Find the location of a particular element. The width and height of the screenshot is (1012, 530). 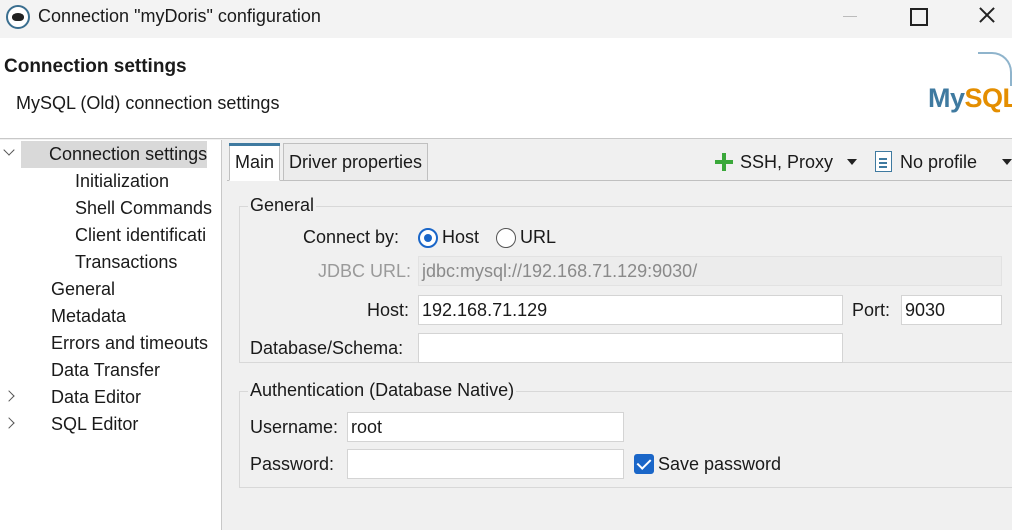

connect-host-radio is located at coordinates (428, 238).